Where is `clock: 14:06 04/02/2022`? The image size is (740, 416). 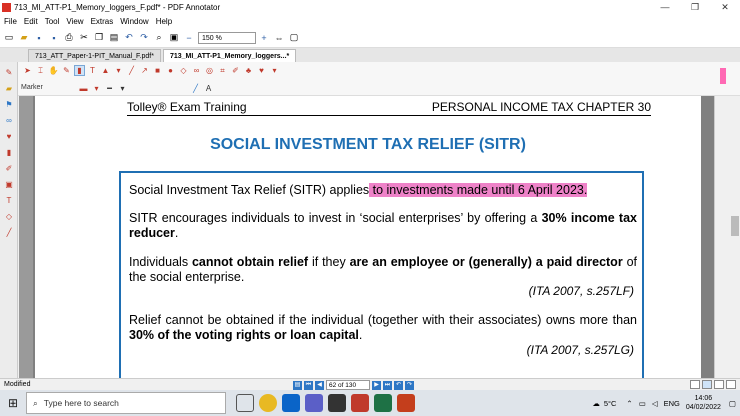
clock: 14:06 04/02/2022 is located at coordinates (703, 403).